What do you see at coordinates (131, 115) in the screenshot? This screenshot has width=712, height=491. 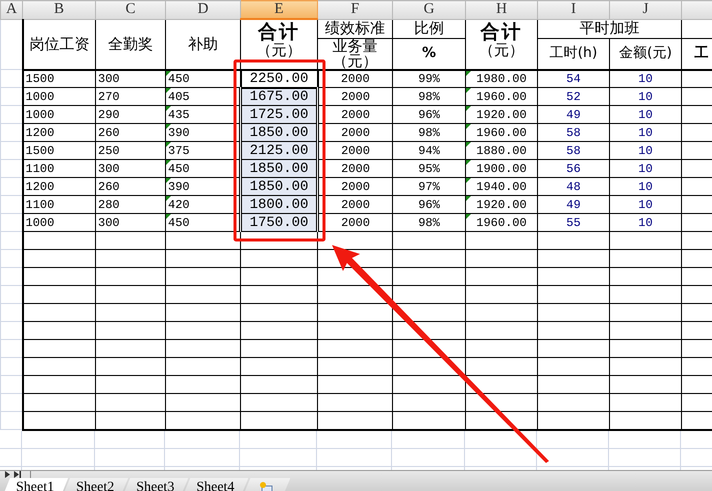 I see `table-cell: 290` at bounding box center [131, 115].